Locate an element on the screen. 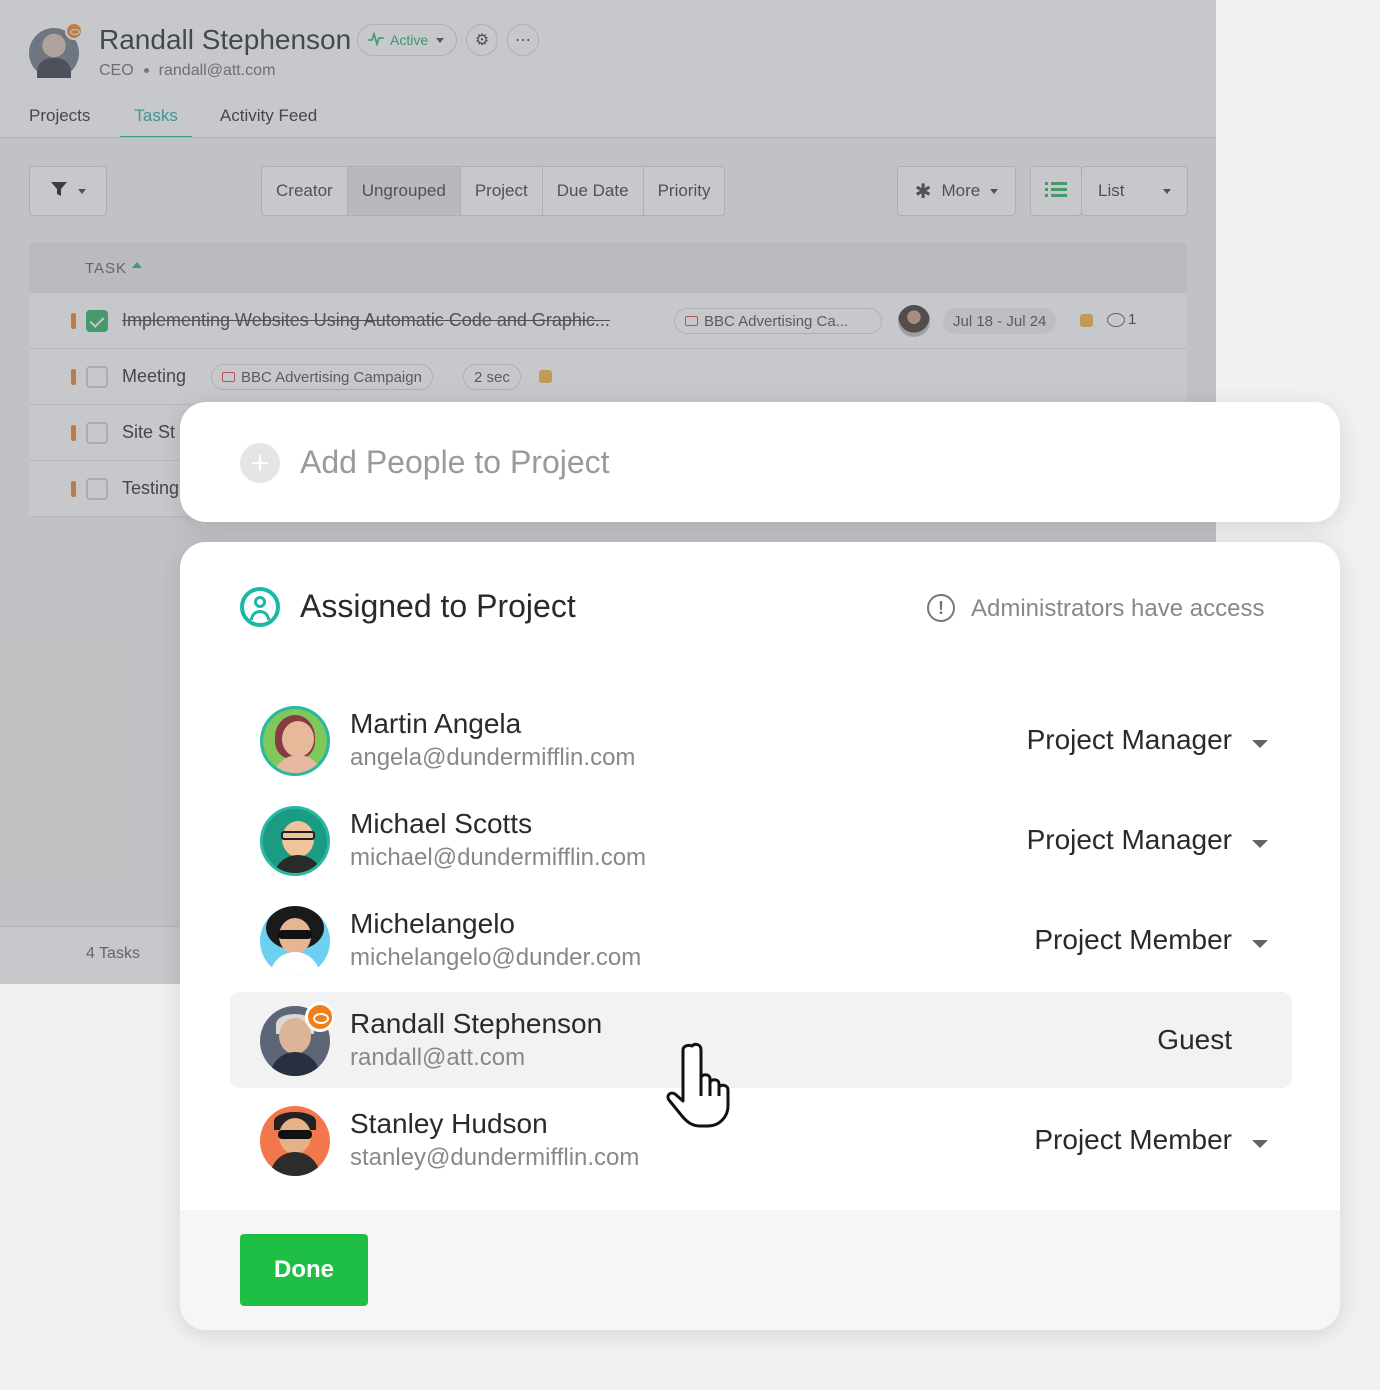 The height and width of the screenshot is (1390, 1380). person-name: Martin Angela is located at coordinates (436, 723).